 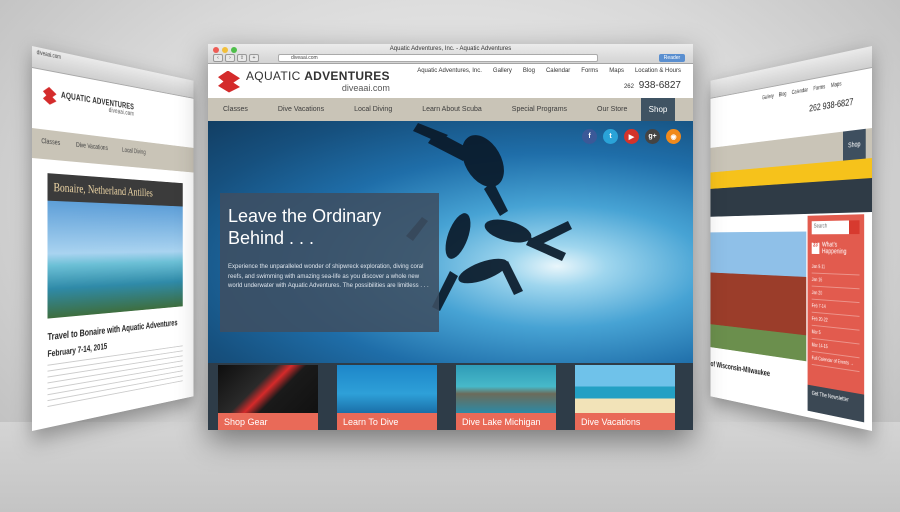 What do you see at coordinates (854, 144) in the screenshot?
I see `right-shop-button: Shop` at bounding box center [854, 144].